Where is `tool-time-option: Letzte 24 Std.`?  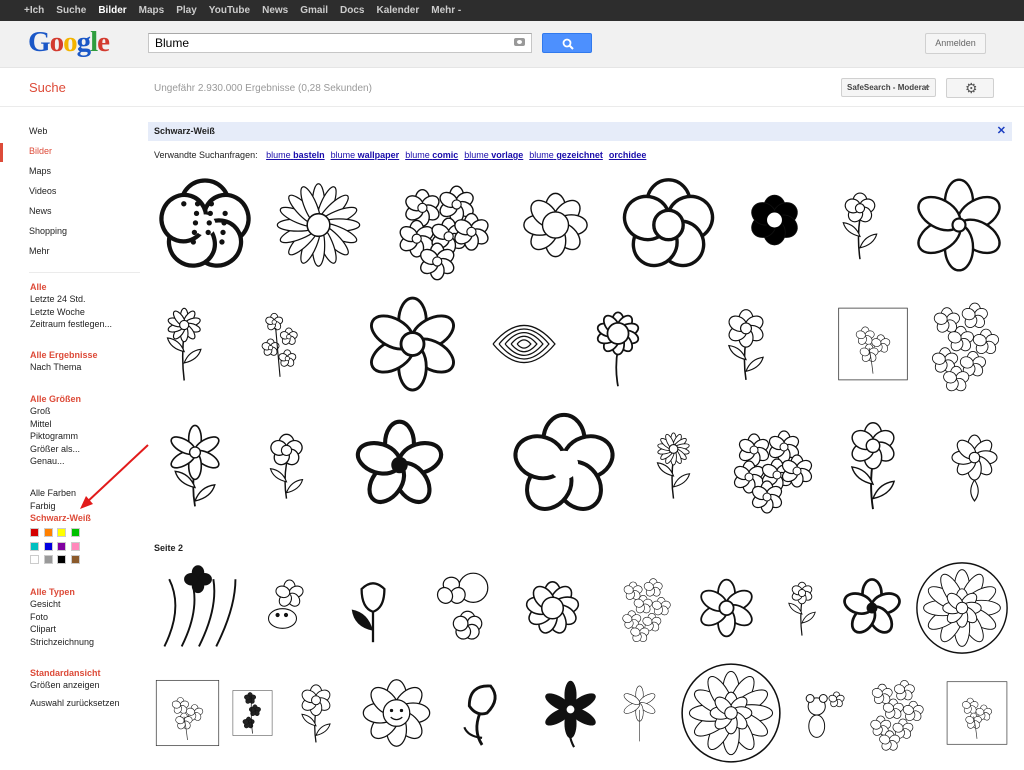 tool-time-option: Letzte 24 Std. is located at coordinates (58, 299).